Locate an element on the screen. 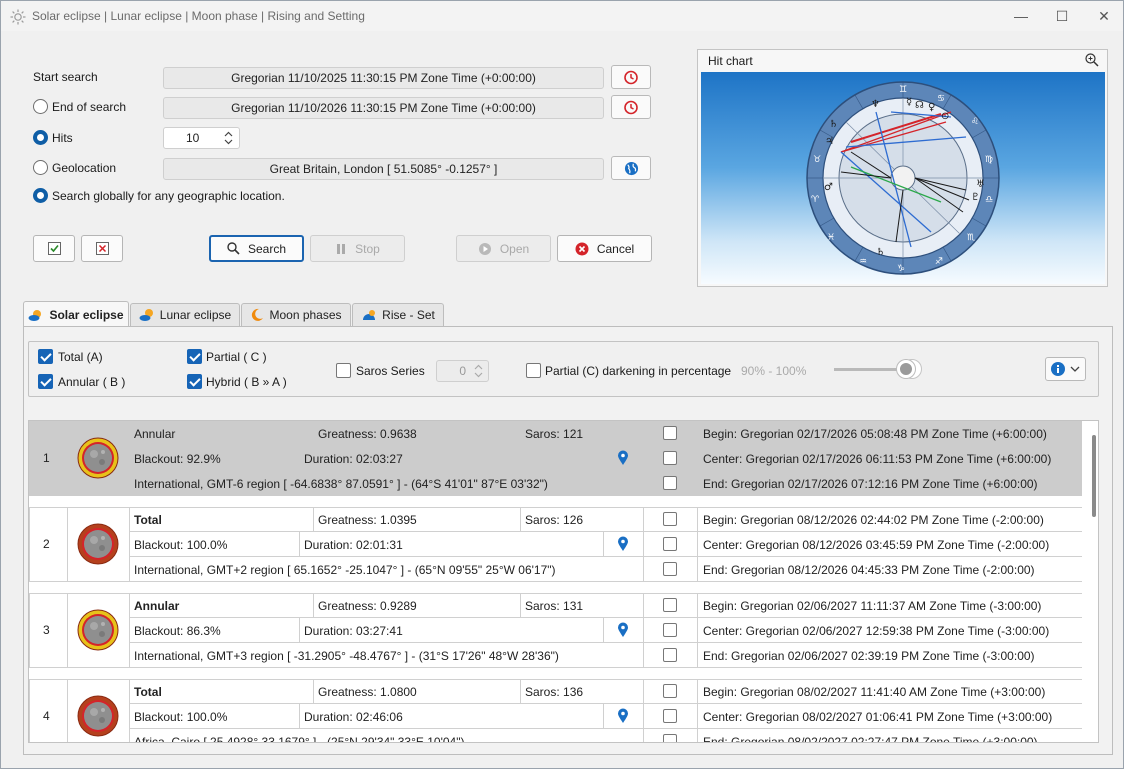 Image resolution: width=1124 pixels, height=769 pixels. row-index: 2 is located at coordinates (46, 544).